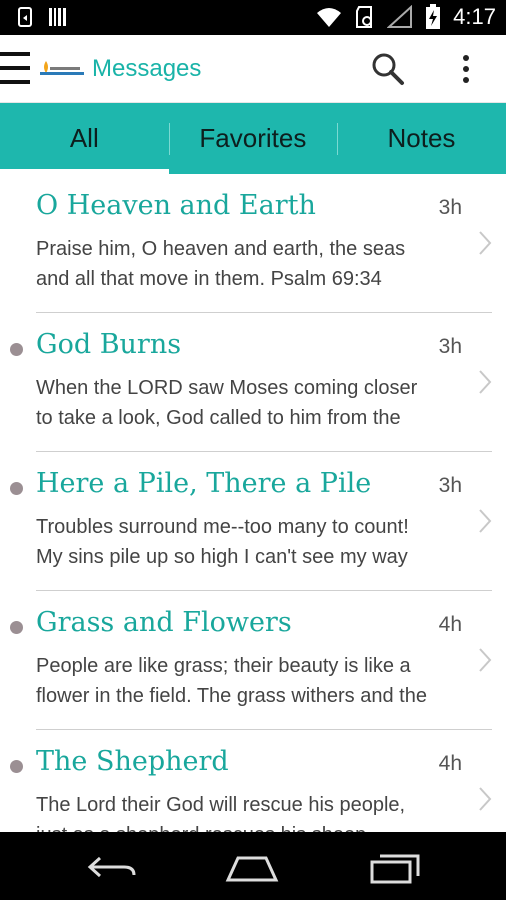 This screenshot has width=506, height=900. What do you see at coordinates (388, 69) in the screenshot?
I see `search-icon` at bounding box center [388, 69].